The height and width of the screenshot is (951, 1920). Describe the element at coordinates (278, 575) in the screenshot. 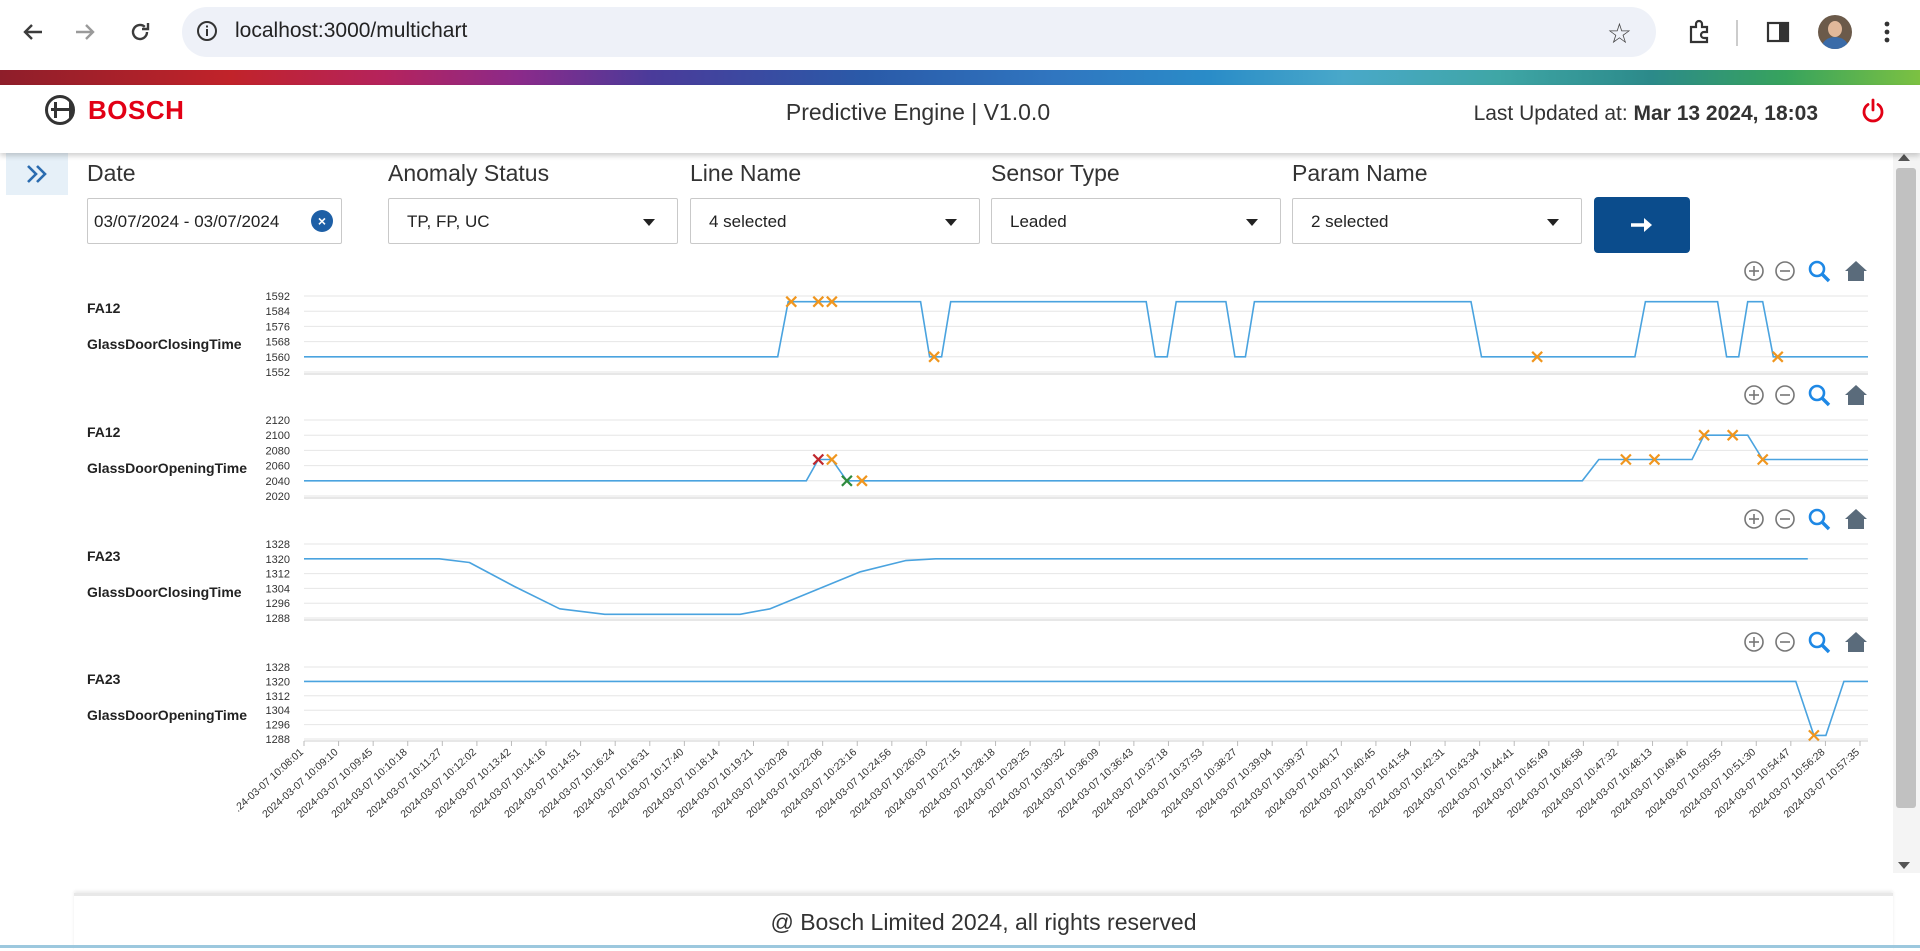

I see `chart-3-ytick: 1312` at that location.